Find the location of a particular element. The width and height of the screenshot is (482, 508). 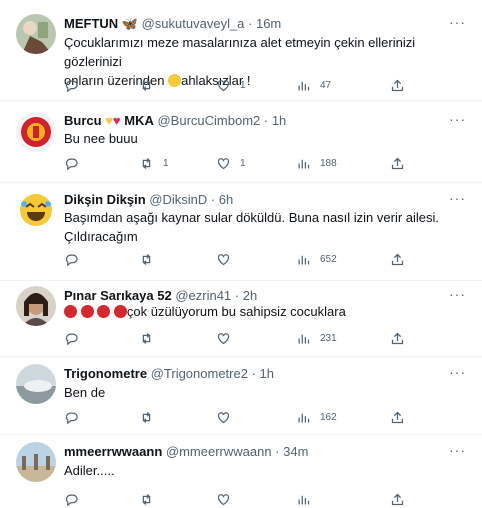

tweet-text: Bu nee buuu is located at coordinates (101, 138).